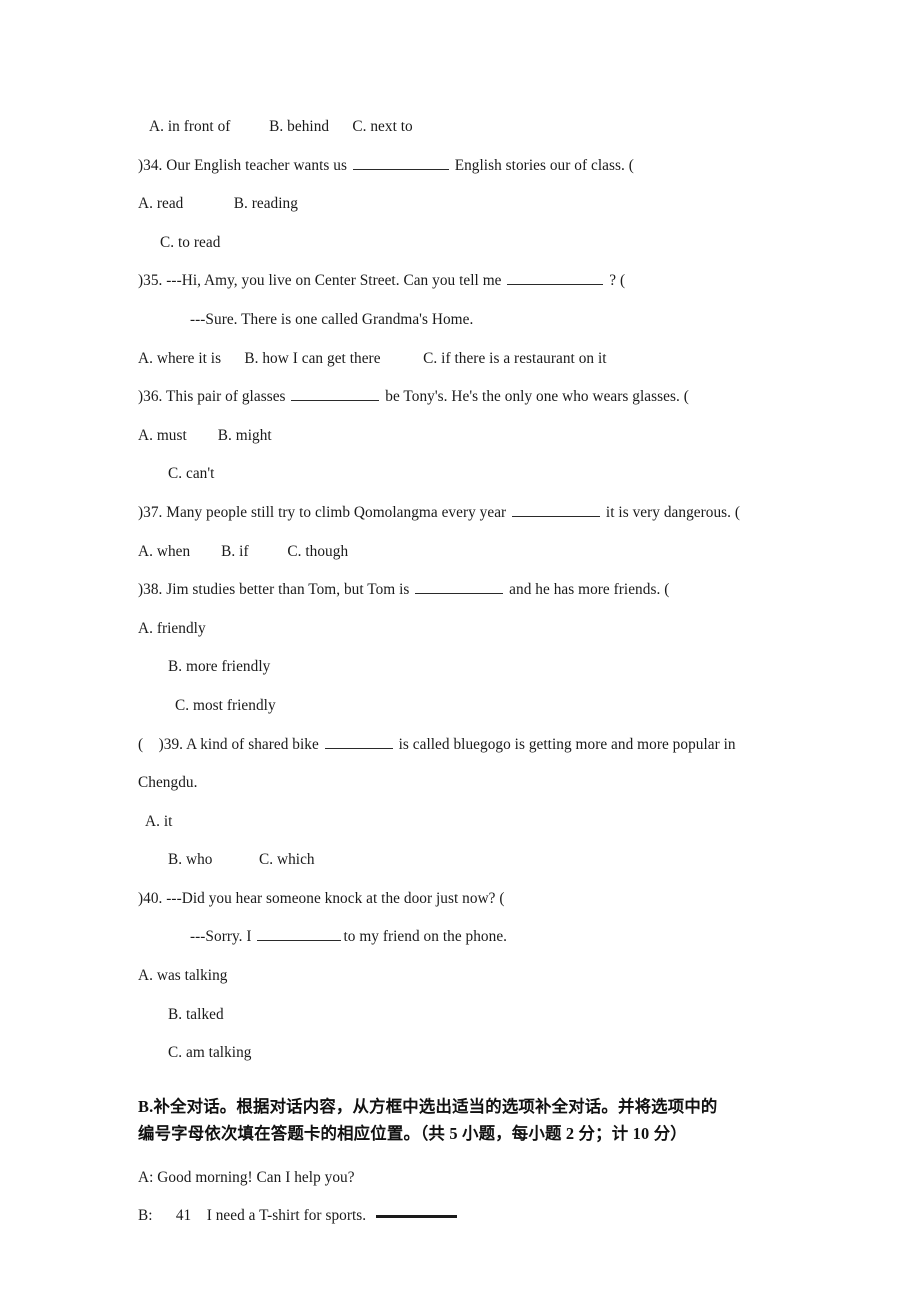 The image size is (920, 1302). I want to click on q38-options-c-line: C. most friendly, so click(225, 705).